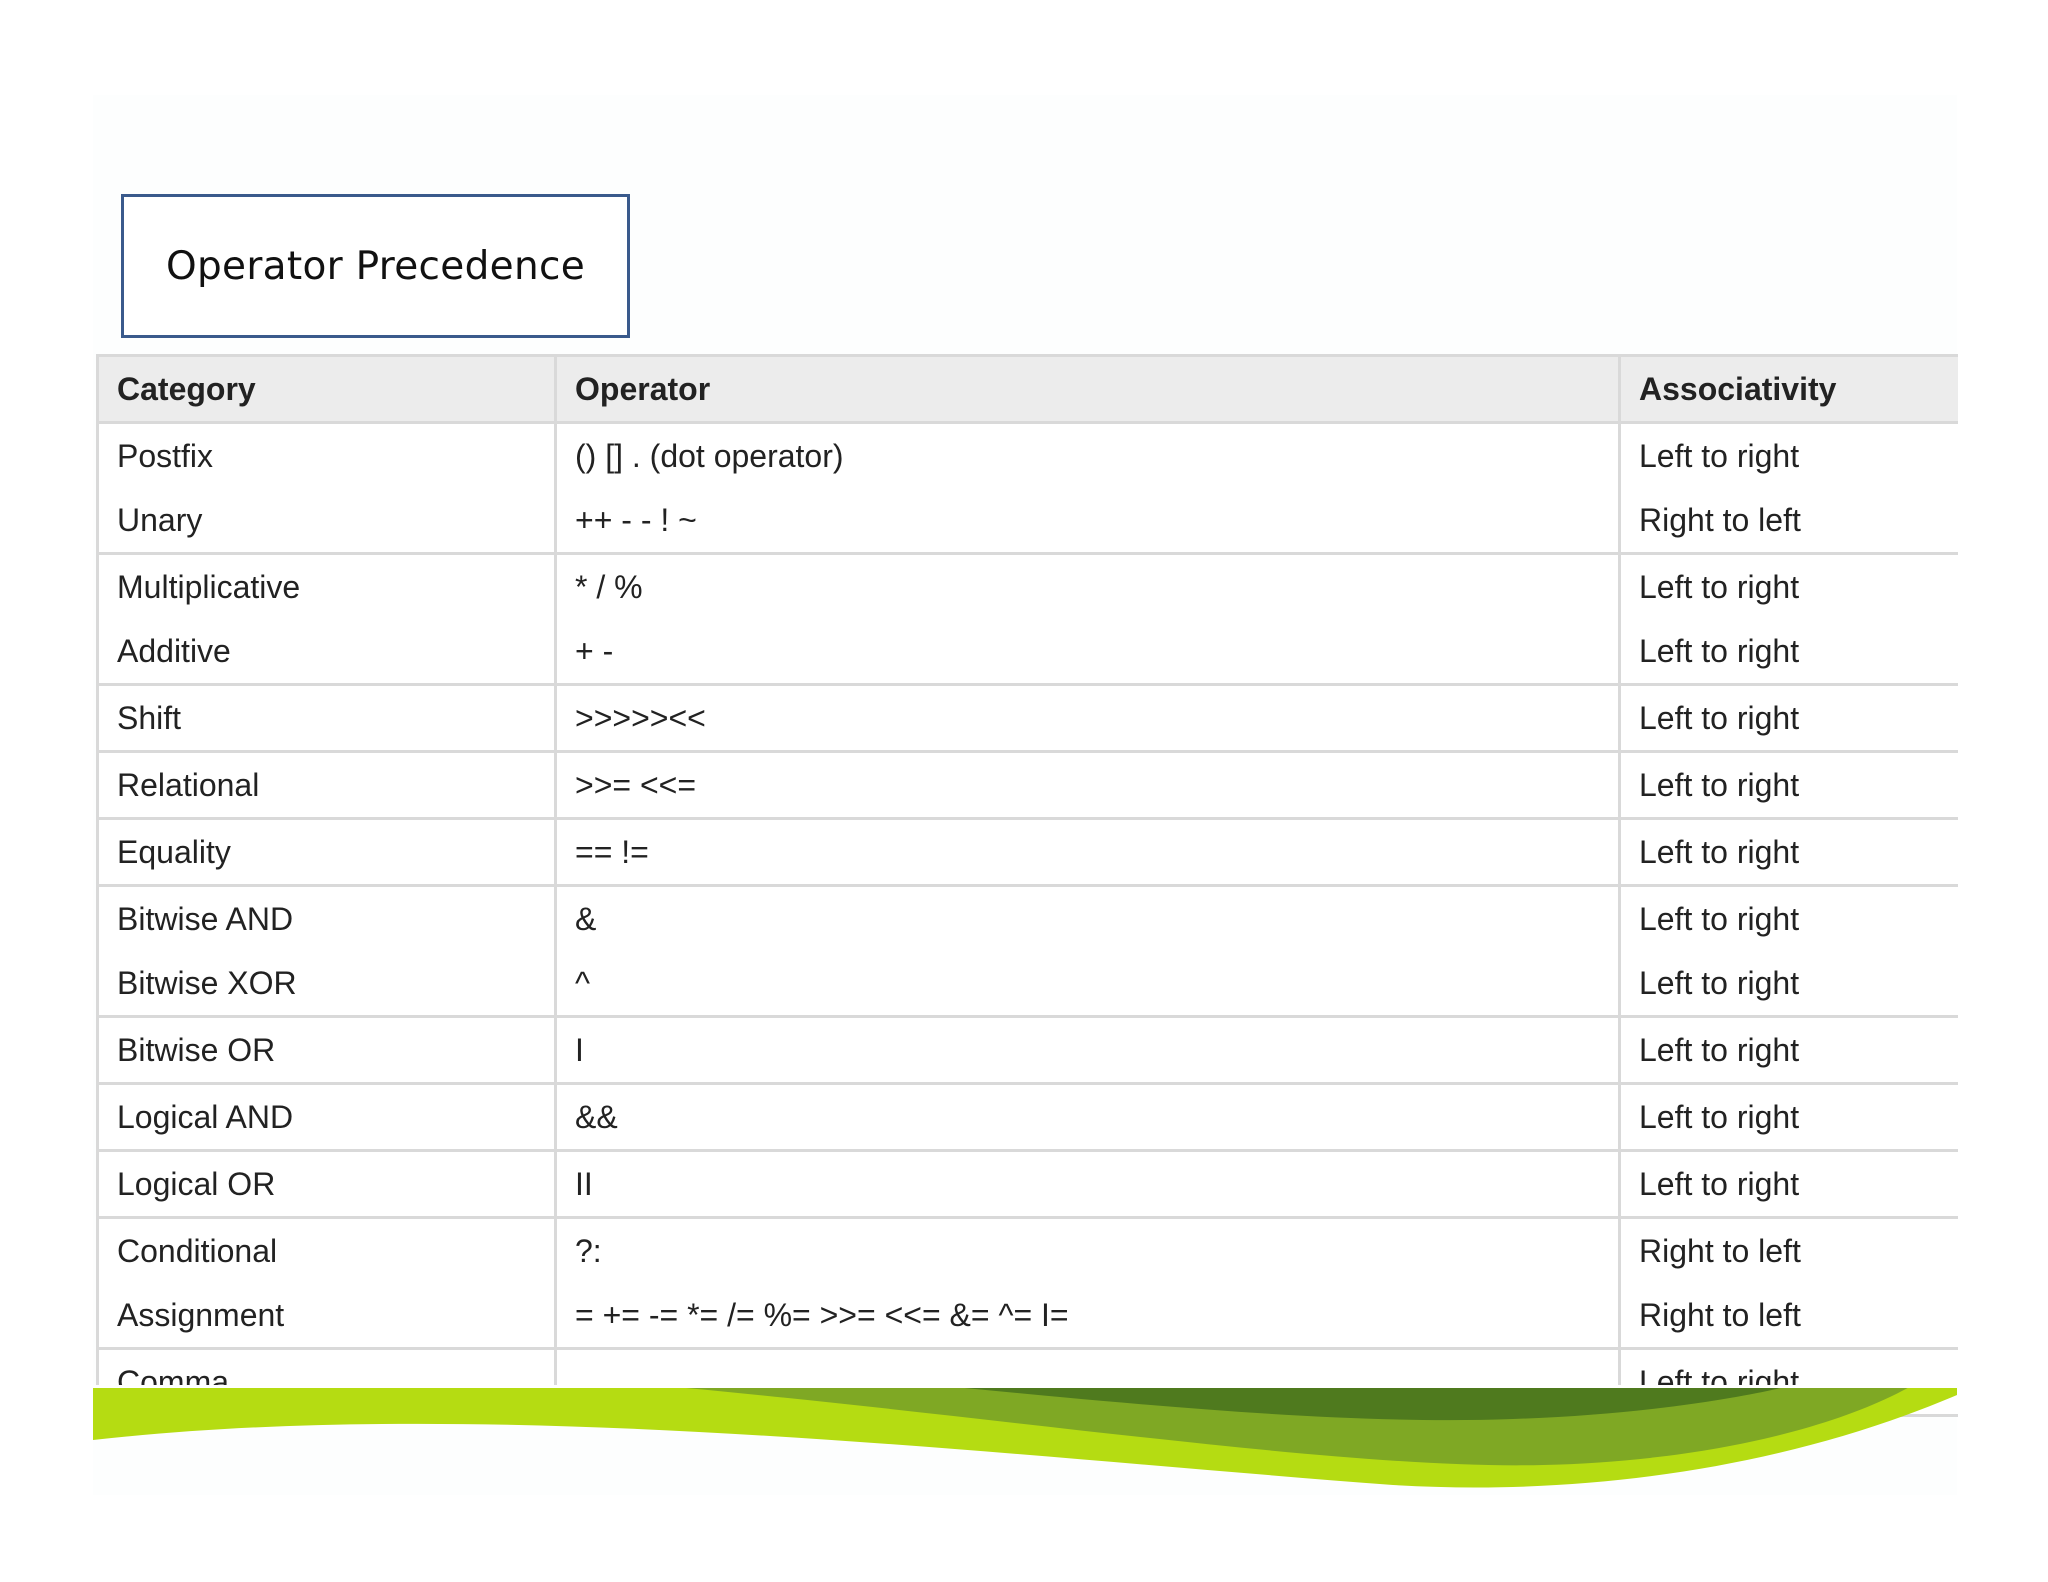  I want to click on table-row: Unary ++ - - ! ~ Right to left, so click(1027, 521).